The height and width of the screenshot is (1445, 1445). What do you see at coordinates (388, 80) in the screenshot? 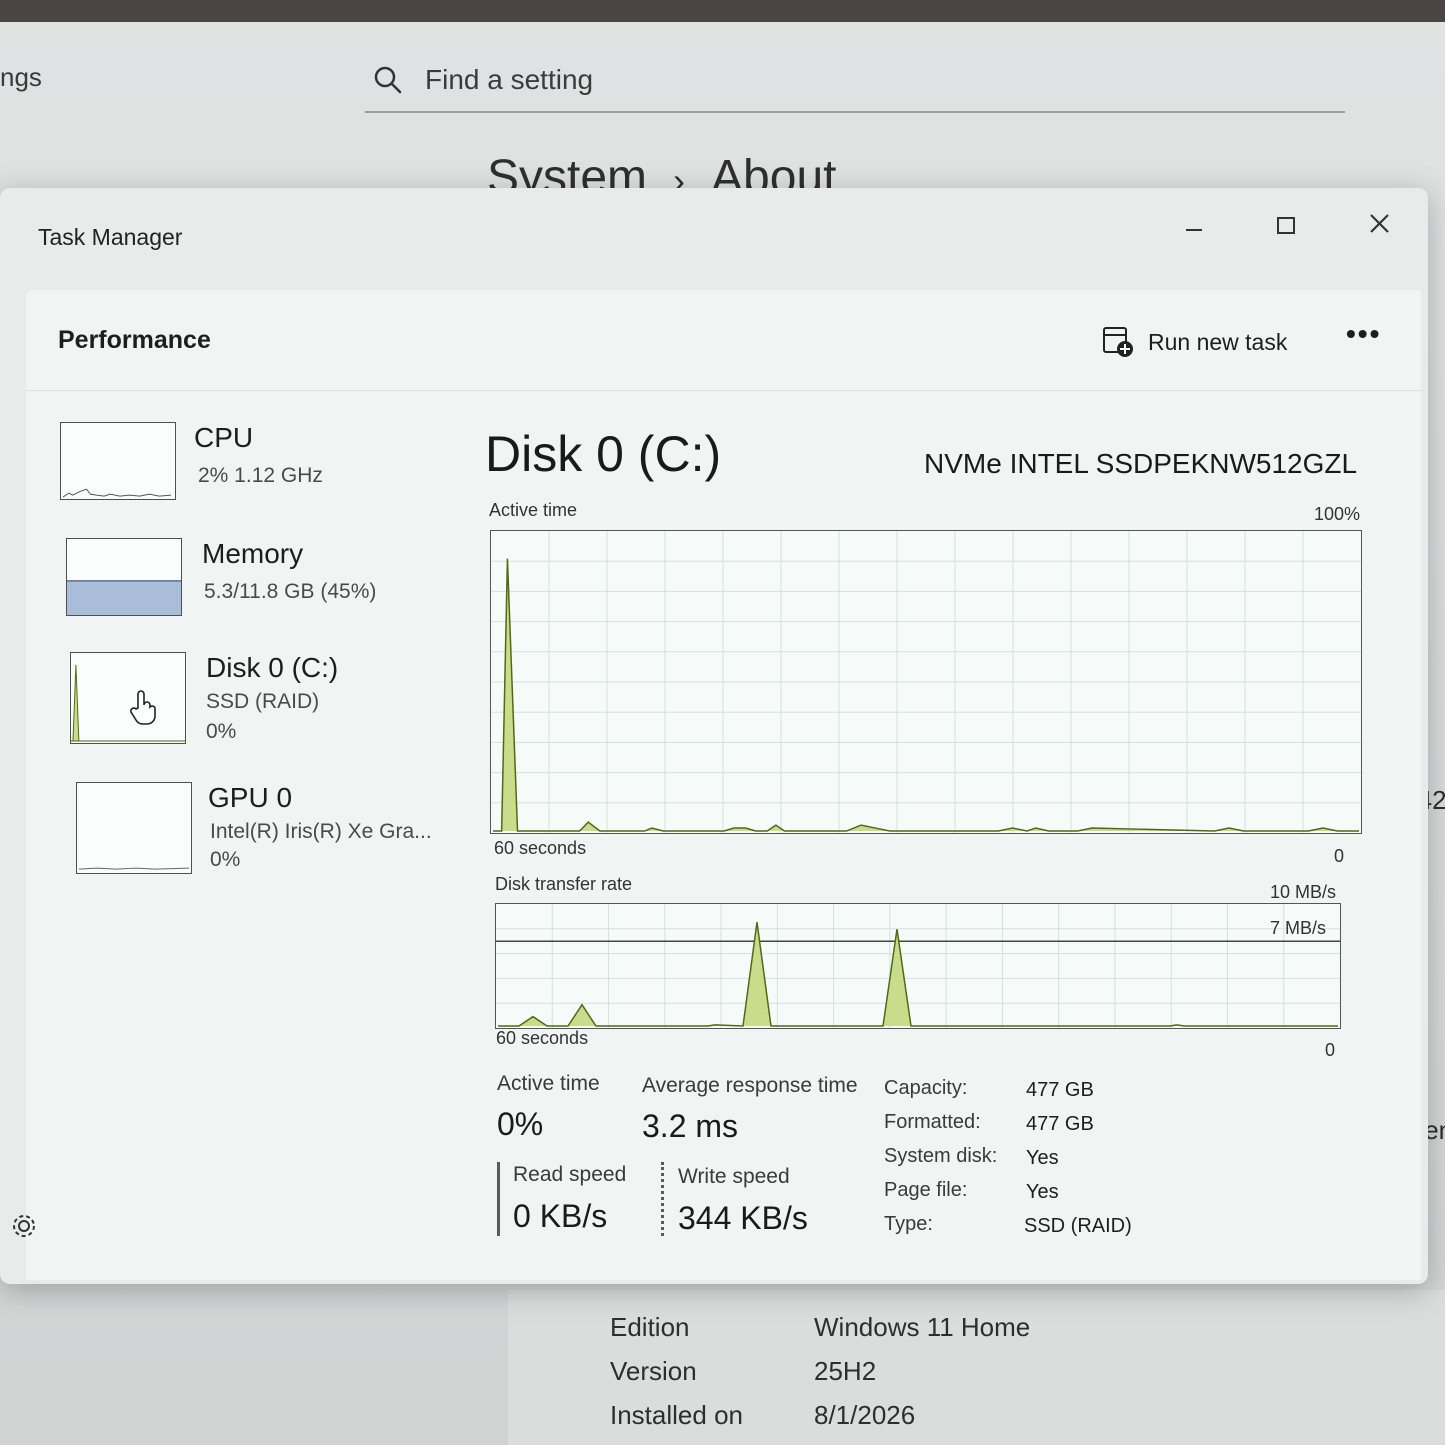
I see `search-icon` at bounding box center [388, 80].